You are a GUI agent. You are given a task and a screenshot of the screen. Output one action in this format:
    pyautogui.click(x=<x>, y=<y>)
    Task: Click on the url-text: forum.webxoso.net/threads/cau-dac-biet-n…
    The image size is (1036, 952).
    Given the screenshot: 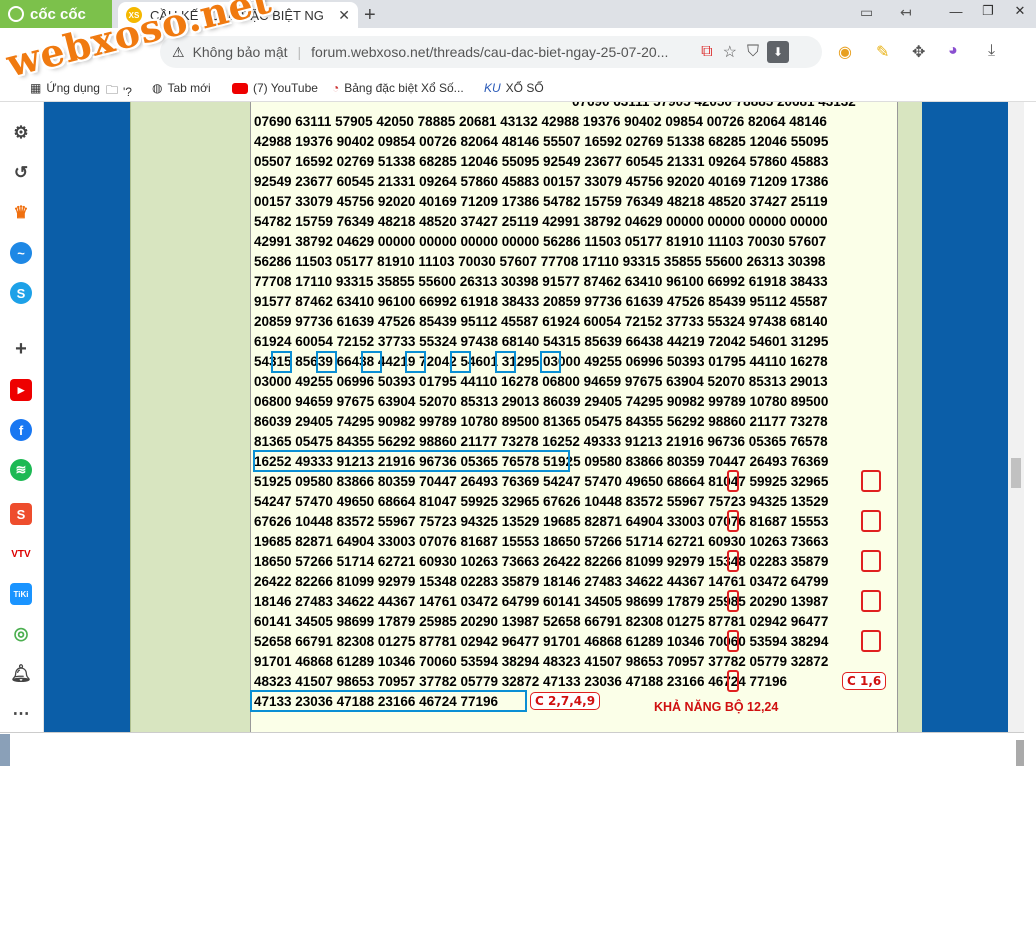 What is the action you would take?
    pyautogui.click(x=501, y=52)
    